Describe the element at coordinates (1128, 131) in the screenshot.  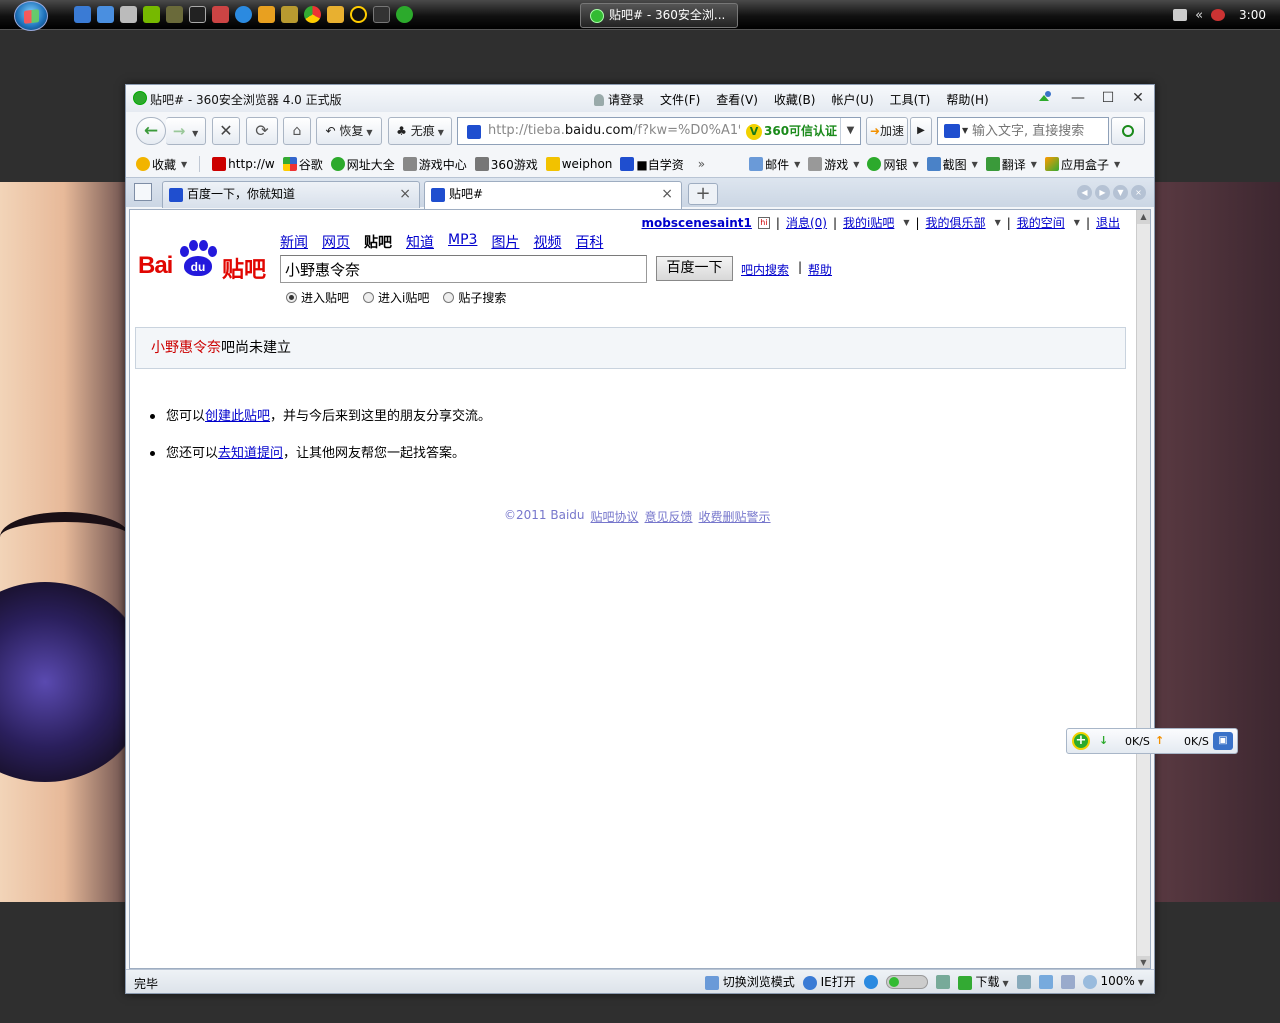
I see `search-button` at that location.